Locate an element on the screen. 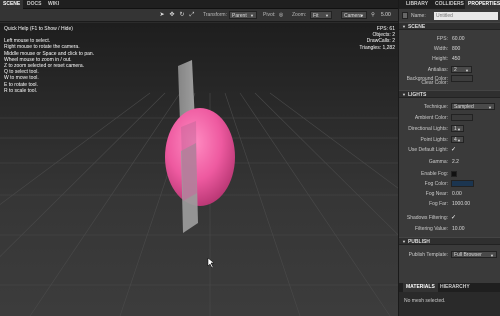 Image resolution: width=500 pixels, height=316 pixels. help-line: Middle mouse or Space and click to pan. is located at coordinates (49, 53).